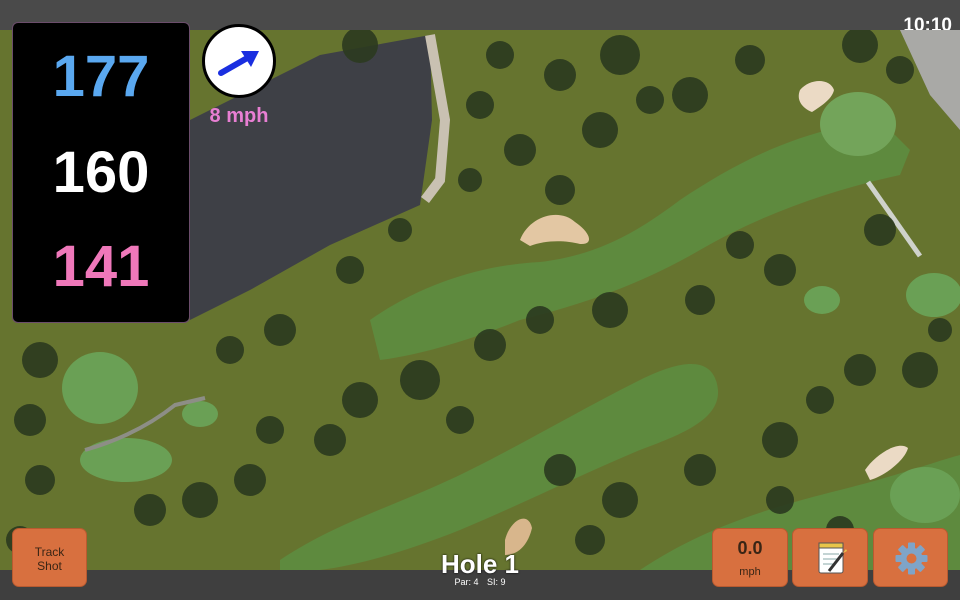 The height and width of the screenshot is (600, 960). What do you see at coordinates (858, 124) in the screenshot?
I see `green-main` at bounding box center [858, 124].